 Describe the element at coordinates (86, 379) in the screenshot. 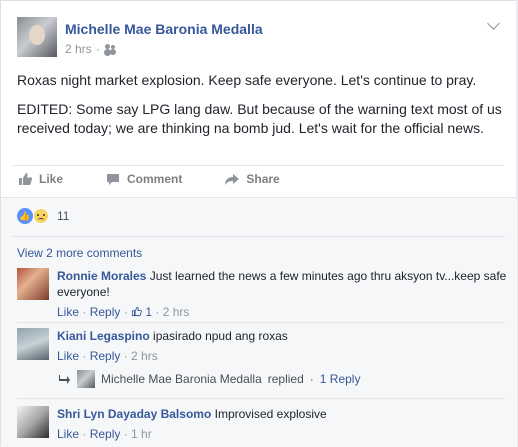

I see `reply-author-avatar` at that location.